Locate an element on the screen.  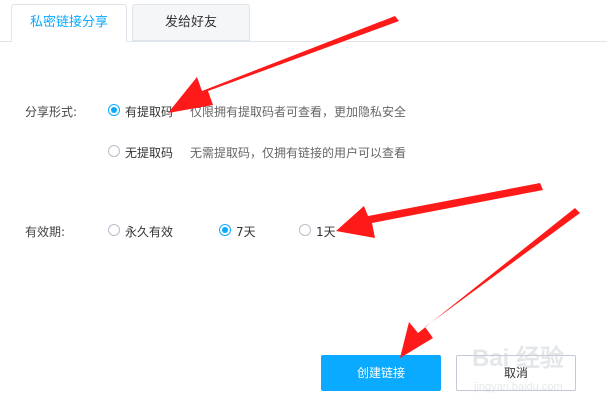
radio-without-code is located at coordinates (114, 151).